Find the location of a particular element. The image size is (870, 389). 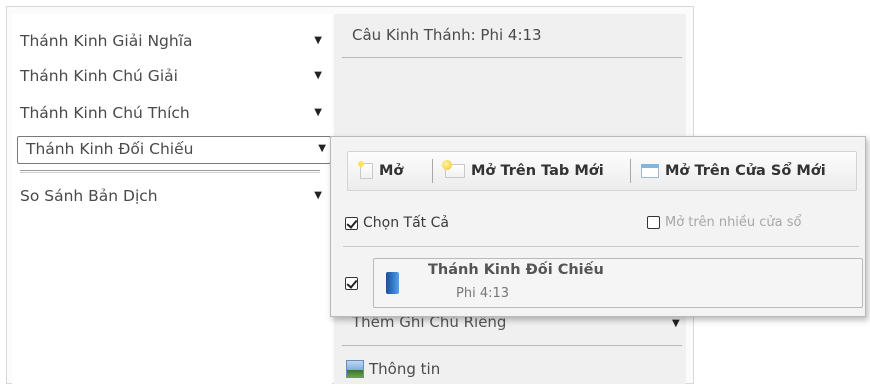

popup-divider is located at coordinates (601, 246).